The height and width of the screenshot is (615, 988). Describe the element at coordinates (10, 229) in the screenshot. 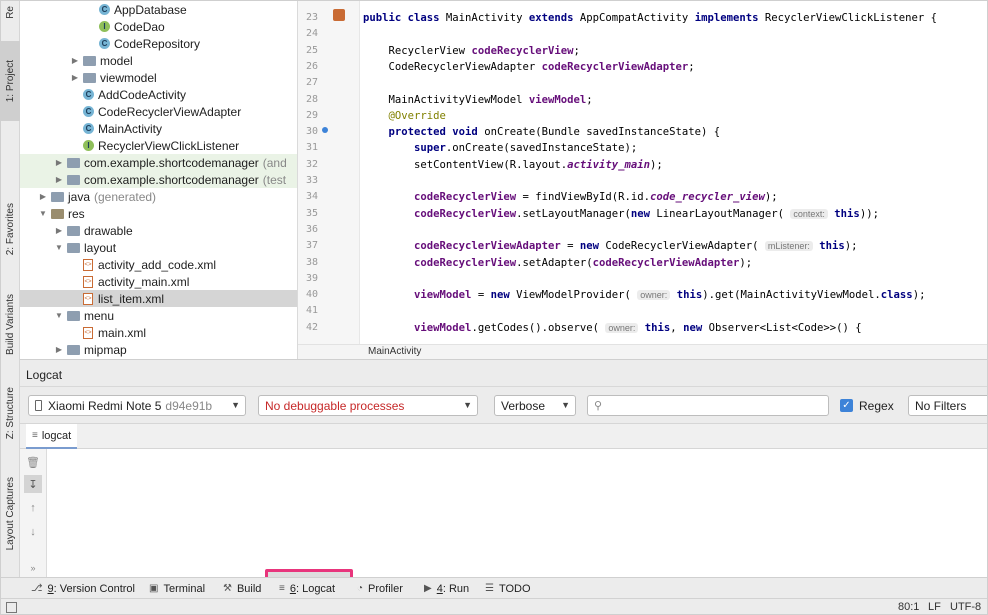

I see `tool-tab-favorites: 2: Favorites` at that location.